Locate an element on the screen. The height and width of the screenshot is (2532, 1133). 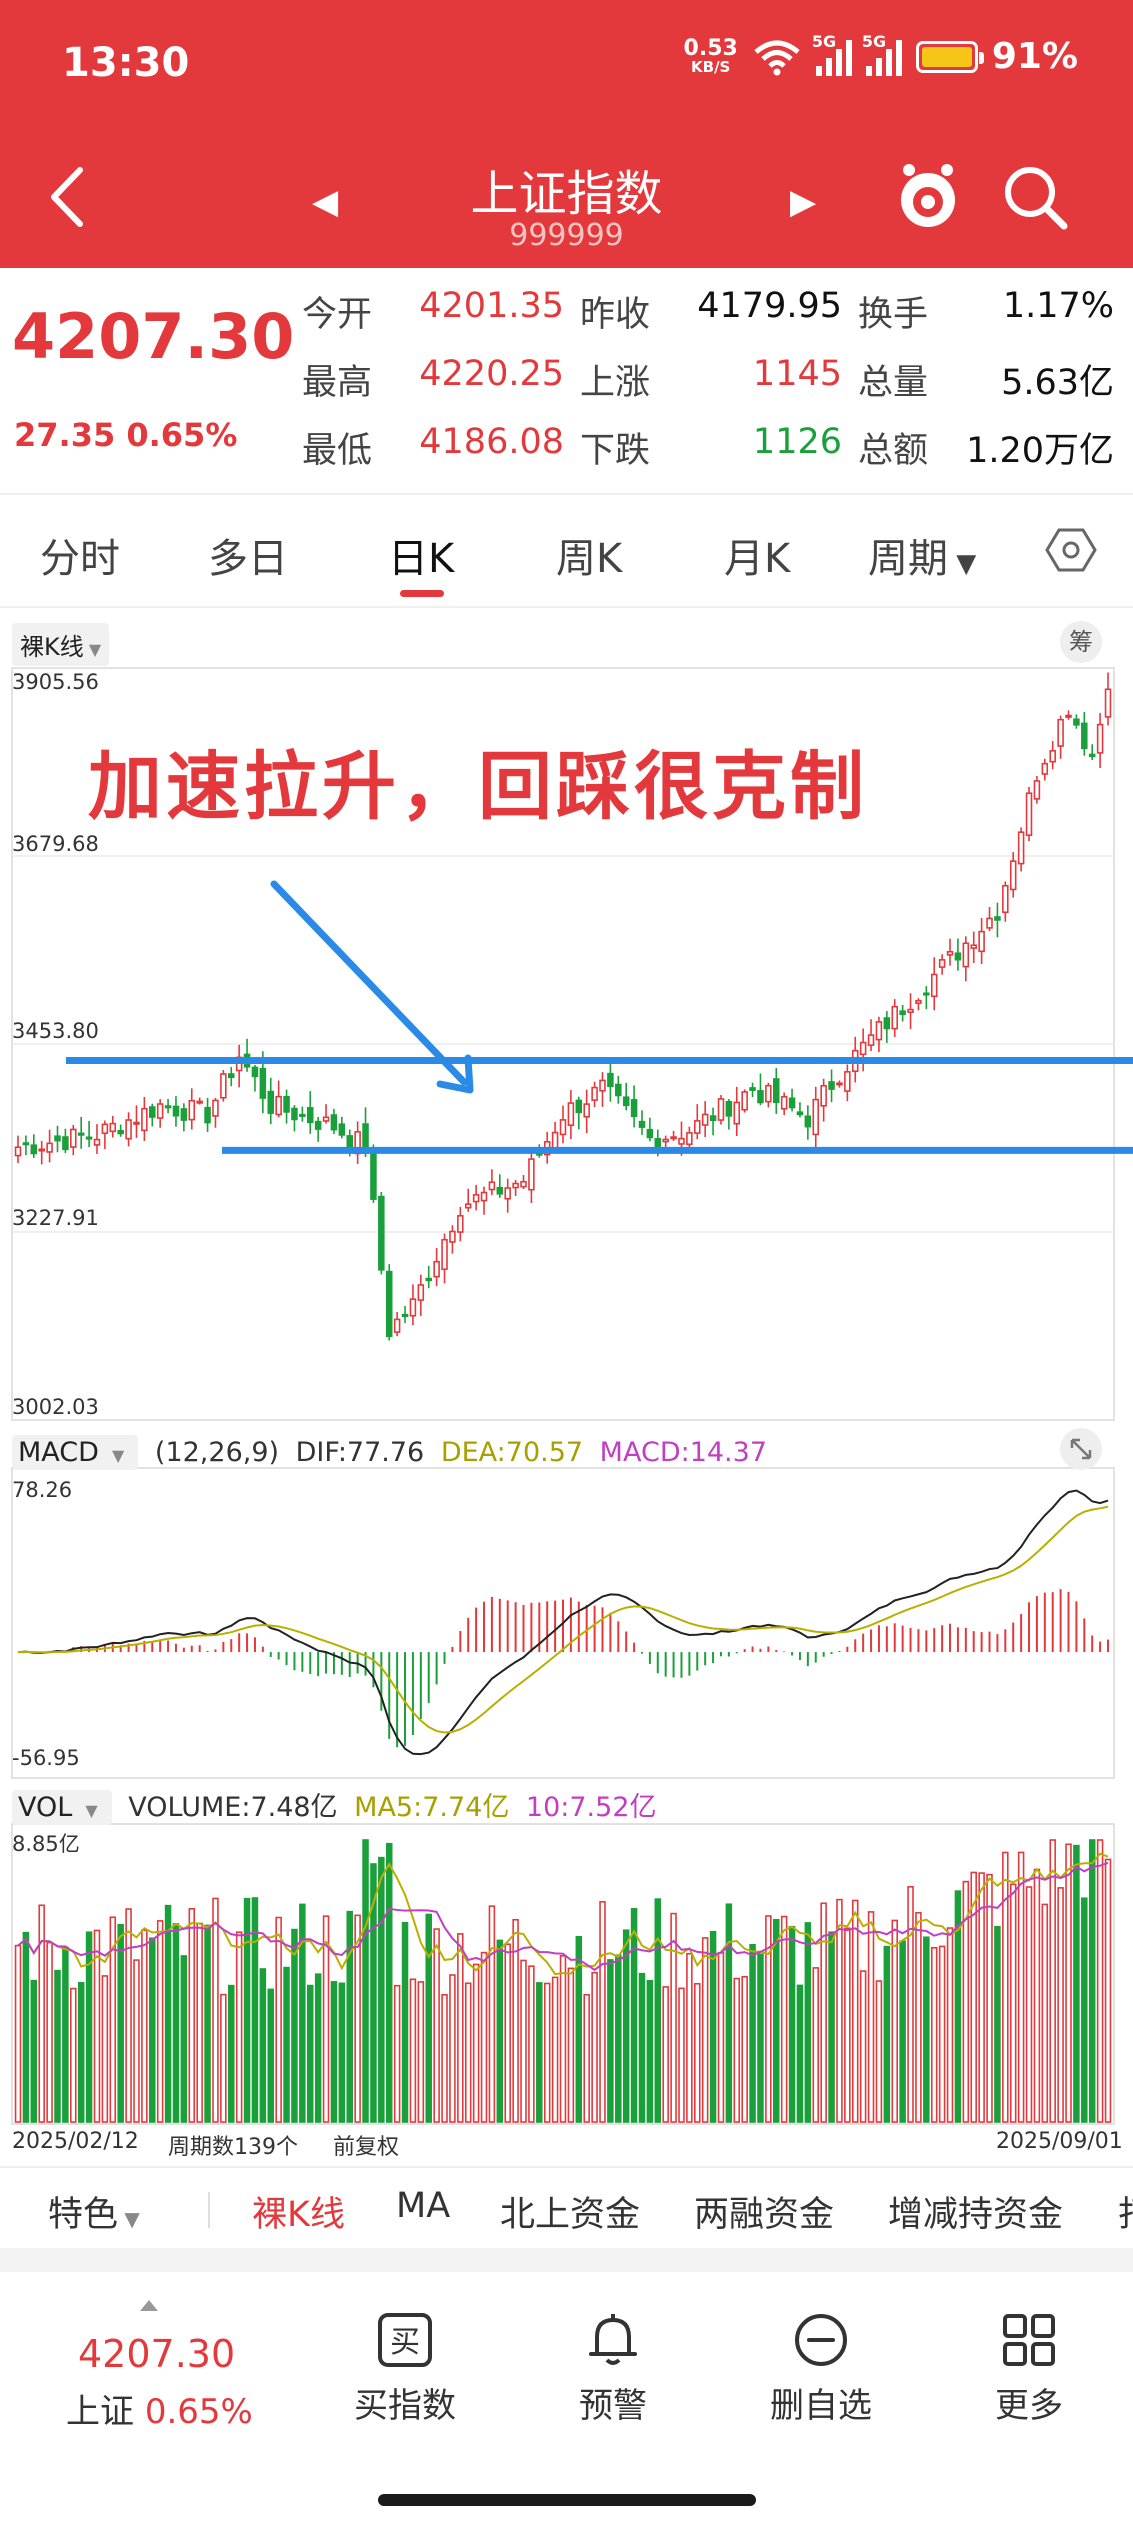
subtab-more: 打 is located at coordinates (1125, 2211).